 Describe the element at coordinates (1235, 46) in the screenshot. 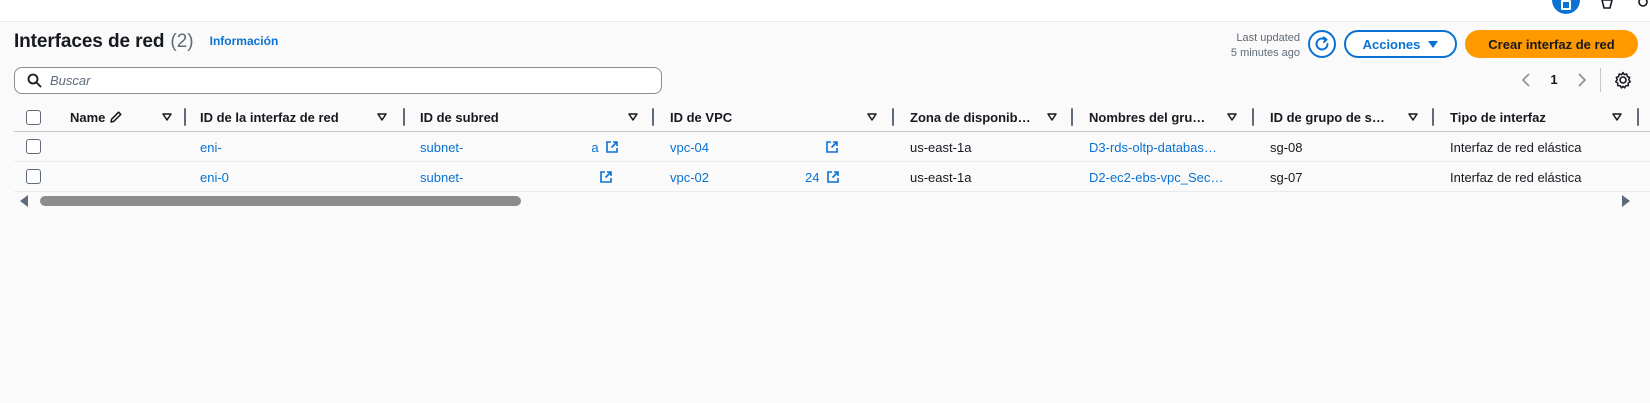

I see `last-updated: Last updated 5 minutes ago` at that location.